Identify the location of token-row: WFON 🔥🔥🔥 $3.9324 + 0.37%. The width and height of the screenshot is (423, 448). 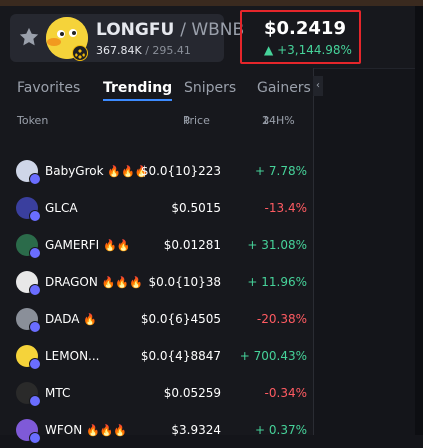
(156, 430).